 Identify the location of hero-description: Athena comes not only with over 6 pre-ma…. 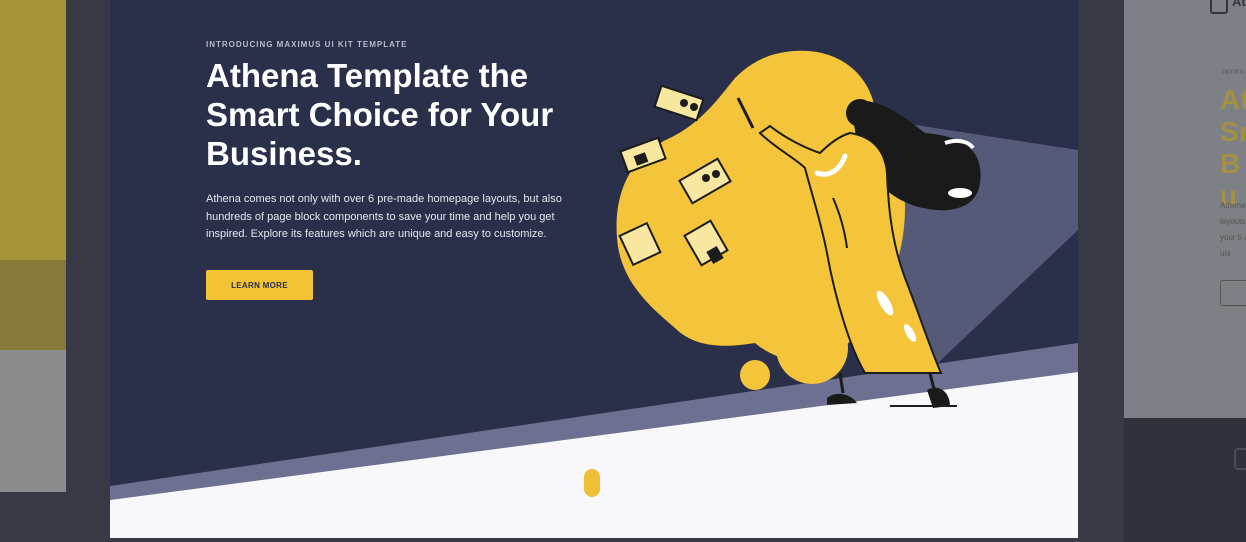
(384, 216).